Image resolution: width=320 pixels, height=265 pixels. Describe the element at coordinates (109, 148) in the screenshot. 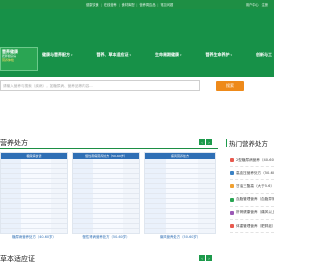

I see `section-divider` at that location.